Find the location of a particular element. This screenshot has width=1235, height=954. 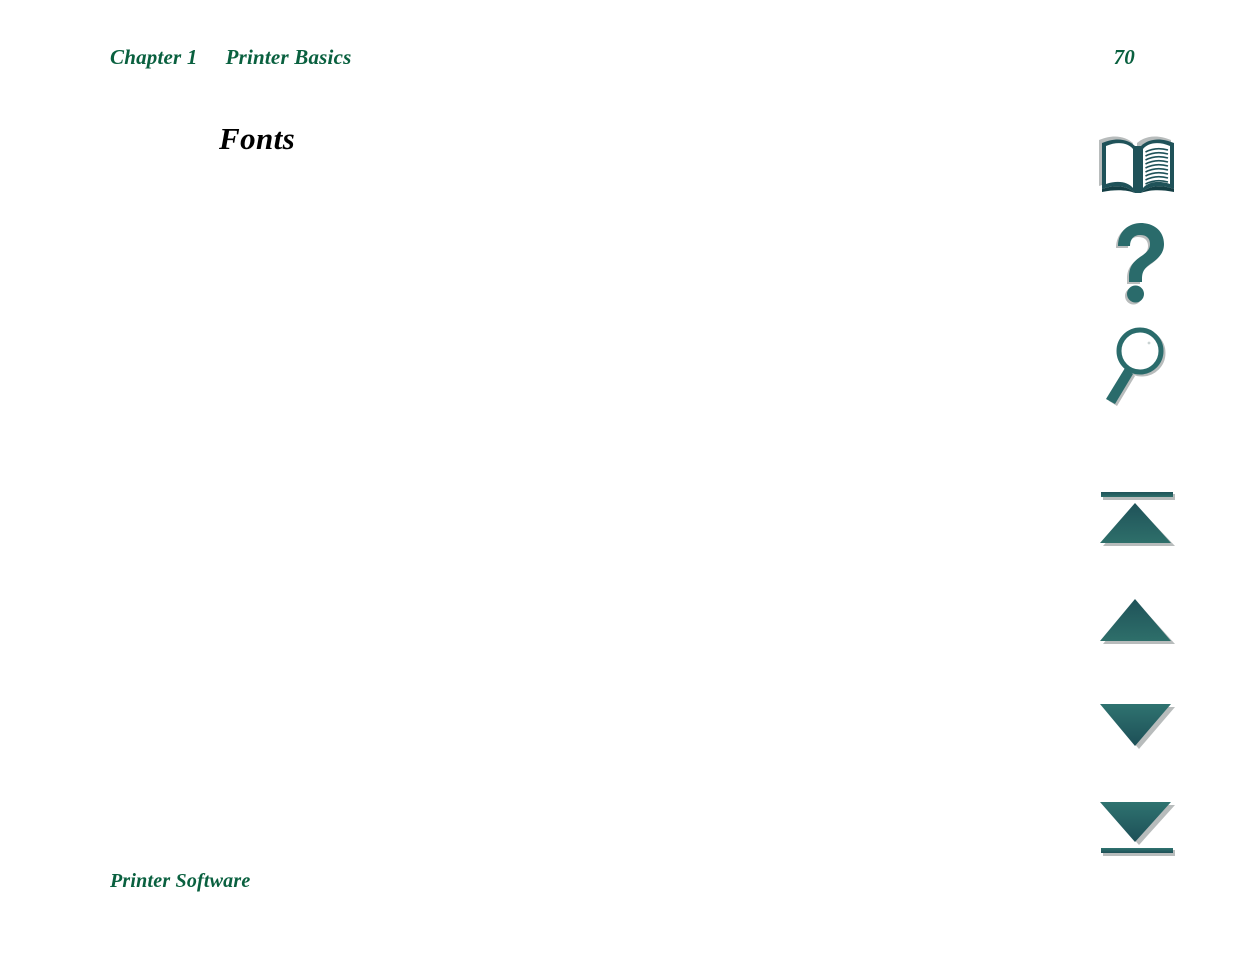

chapter-title: Printer Basics is located at coordinates (288, 57).